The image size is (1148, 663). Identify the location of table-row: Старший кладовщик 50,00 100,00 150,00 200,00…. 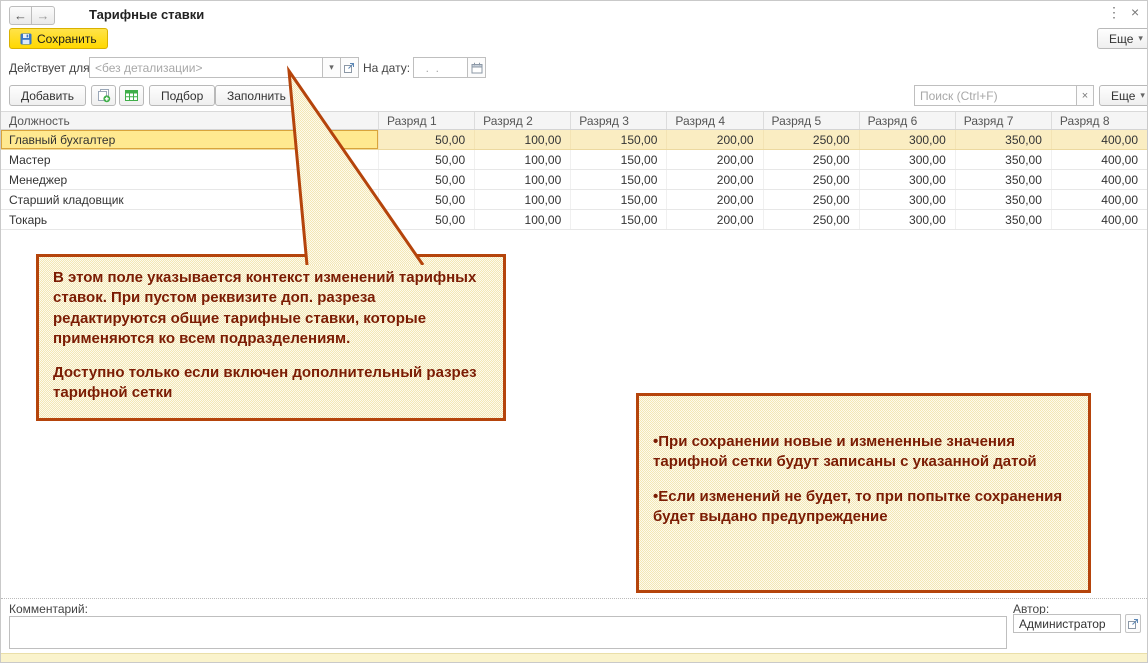
(574, 200).